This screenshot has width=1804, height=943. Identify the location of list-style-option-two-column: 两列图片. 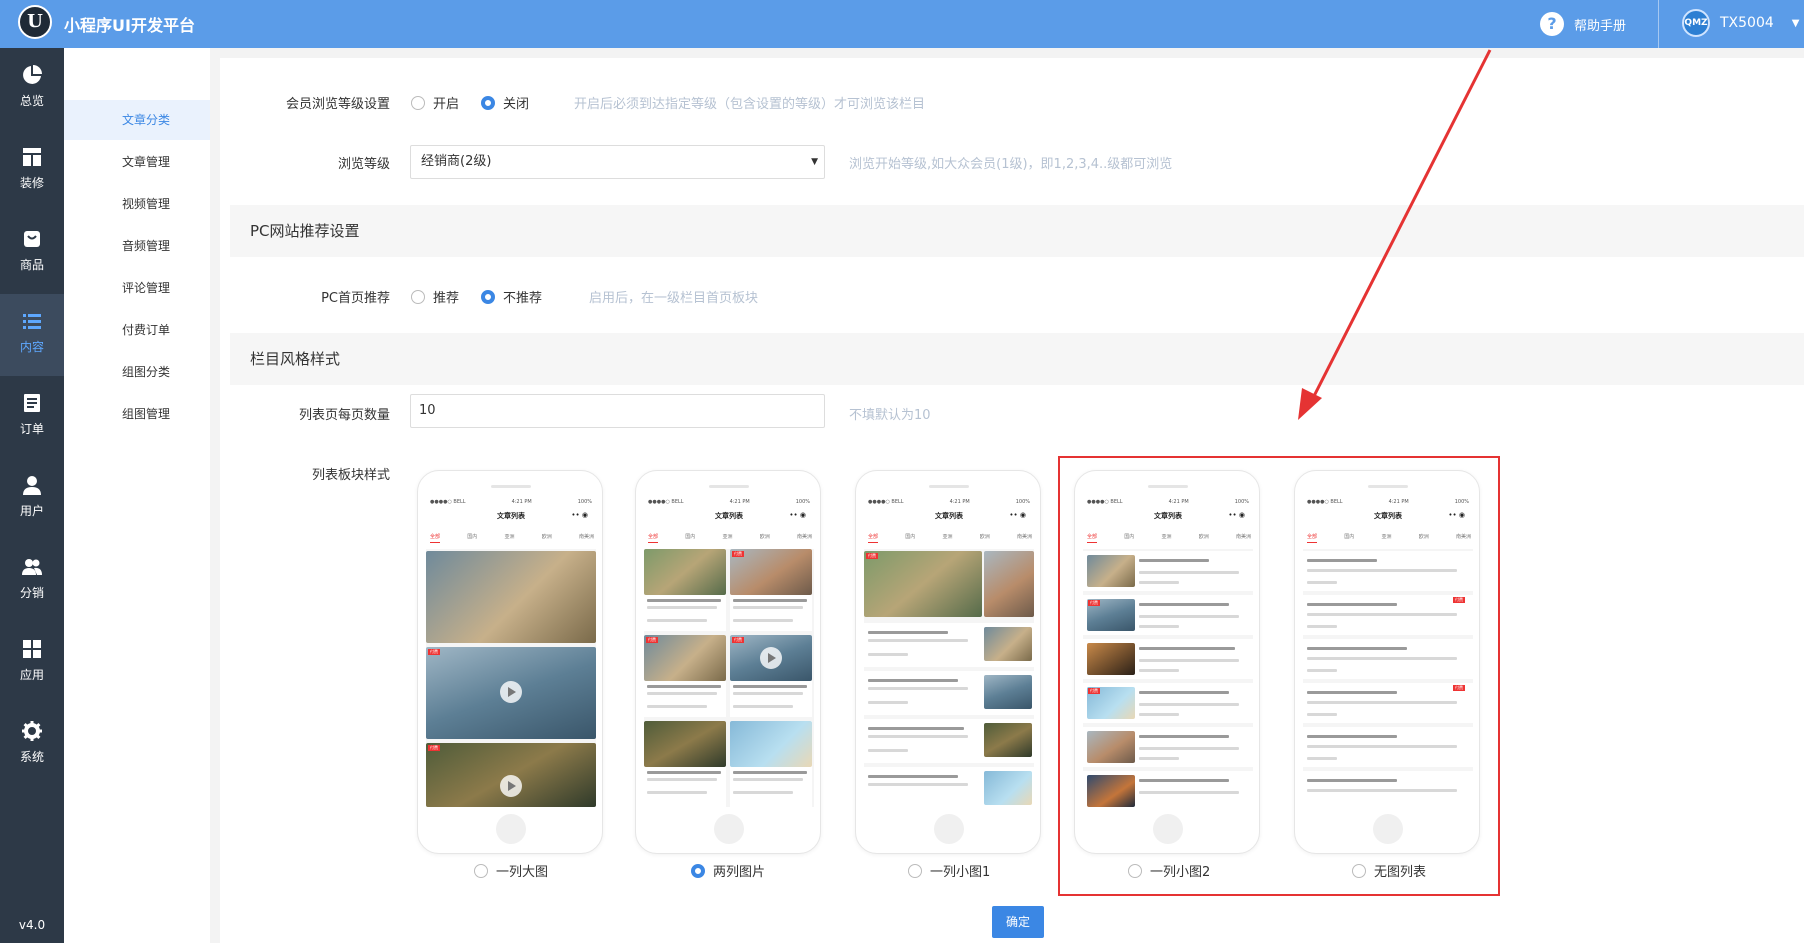
(728, 870).